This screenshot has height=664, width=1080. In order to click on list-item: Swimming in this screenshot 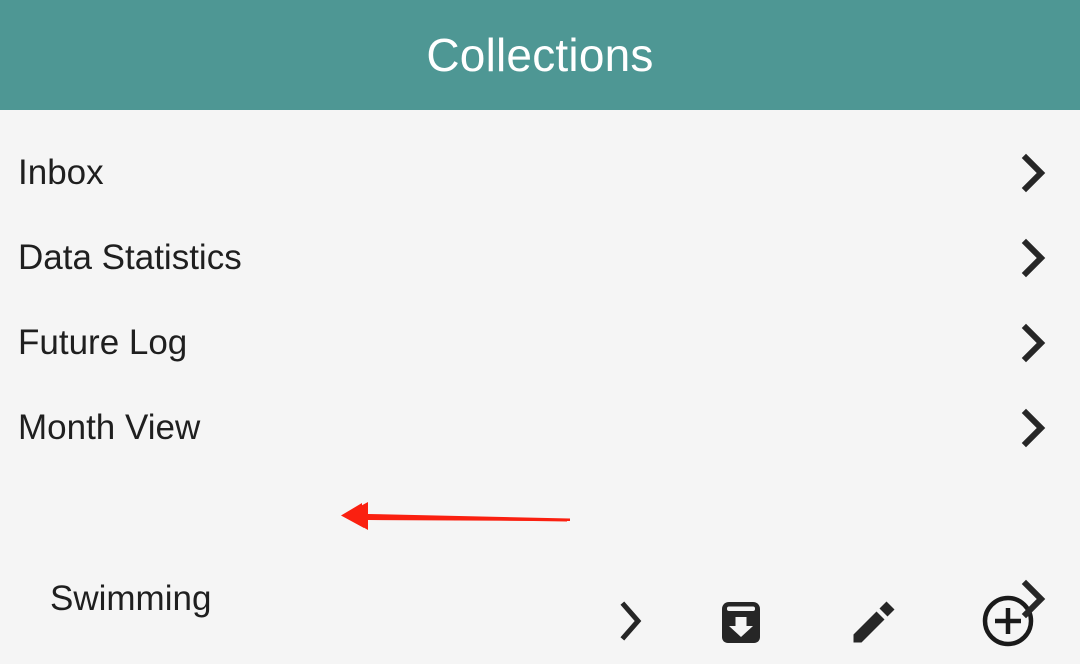, I will do `click(540, 598)`.